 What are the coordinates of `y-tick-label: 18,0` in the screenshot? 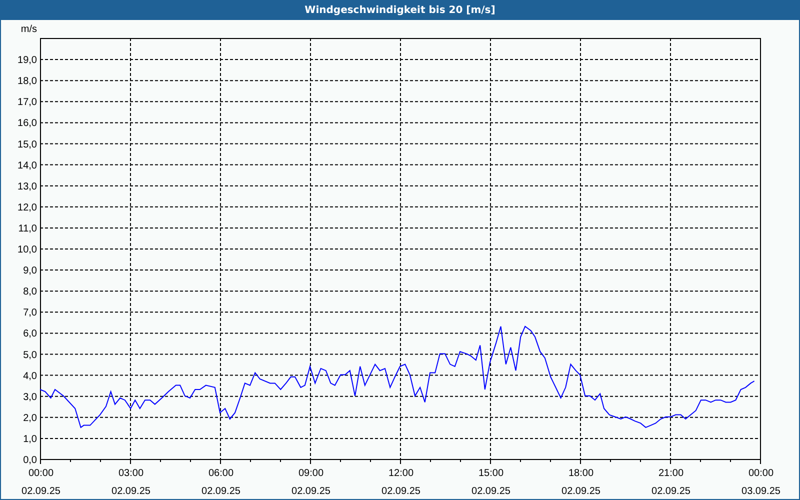 It's located at (27, 82).